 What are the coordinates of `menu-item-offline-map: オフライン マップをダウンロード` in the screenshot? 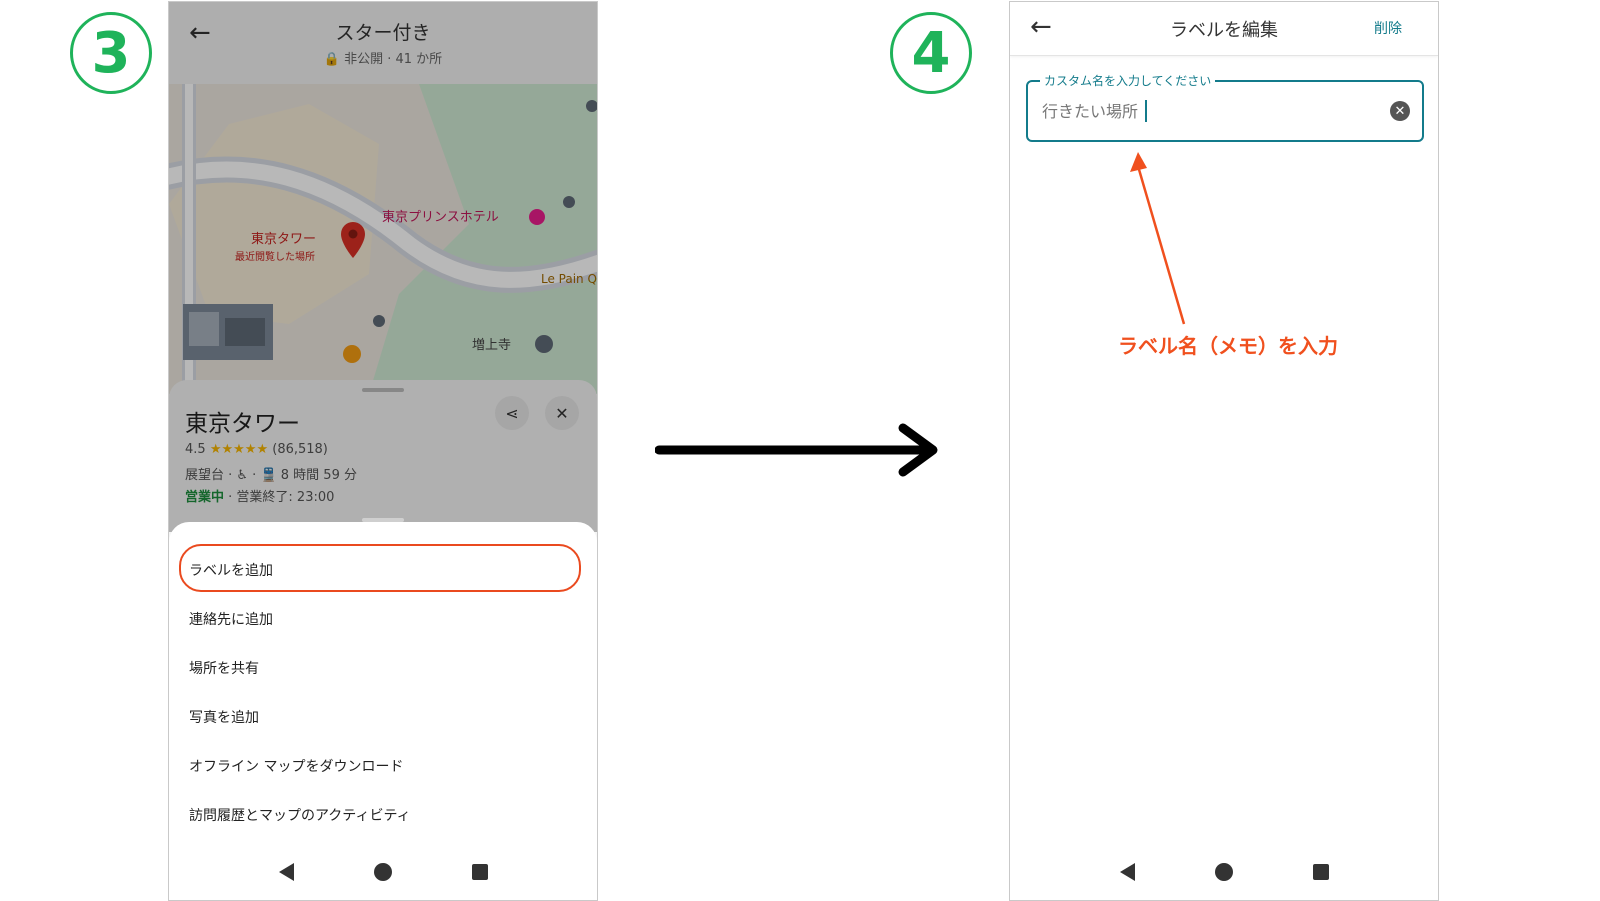 It's located at (296, 766).